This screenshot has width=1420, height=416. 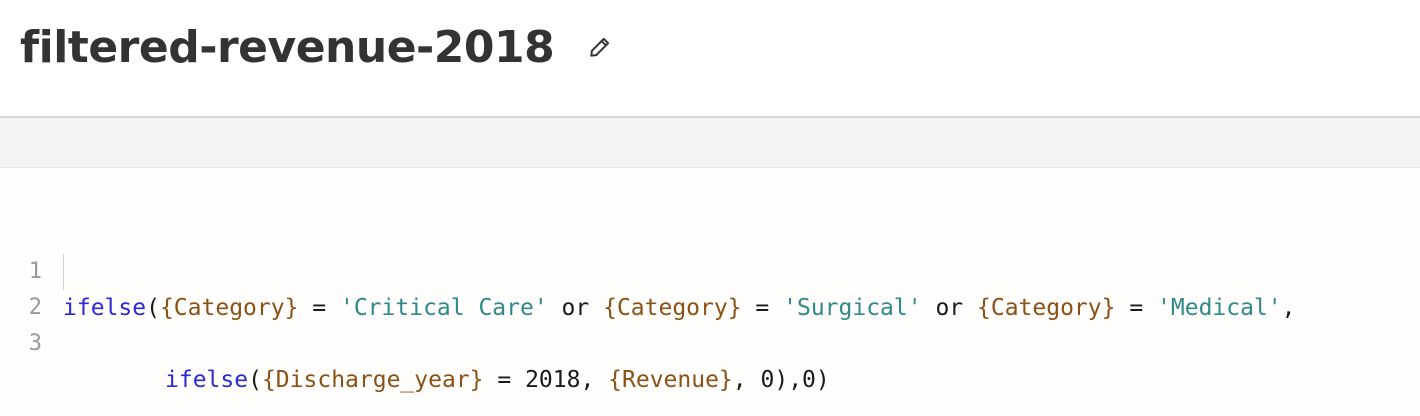 I want to click on edit-name-button, so click(x=600, y=49).